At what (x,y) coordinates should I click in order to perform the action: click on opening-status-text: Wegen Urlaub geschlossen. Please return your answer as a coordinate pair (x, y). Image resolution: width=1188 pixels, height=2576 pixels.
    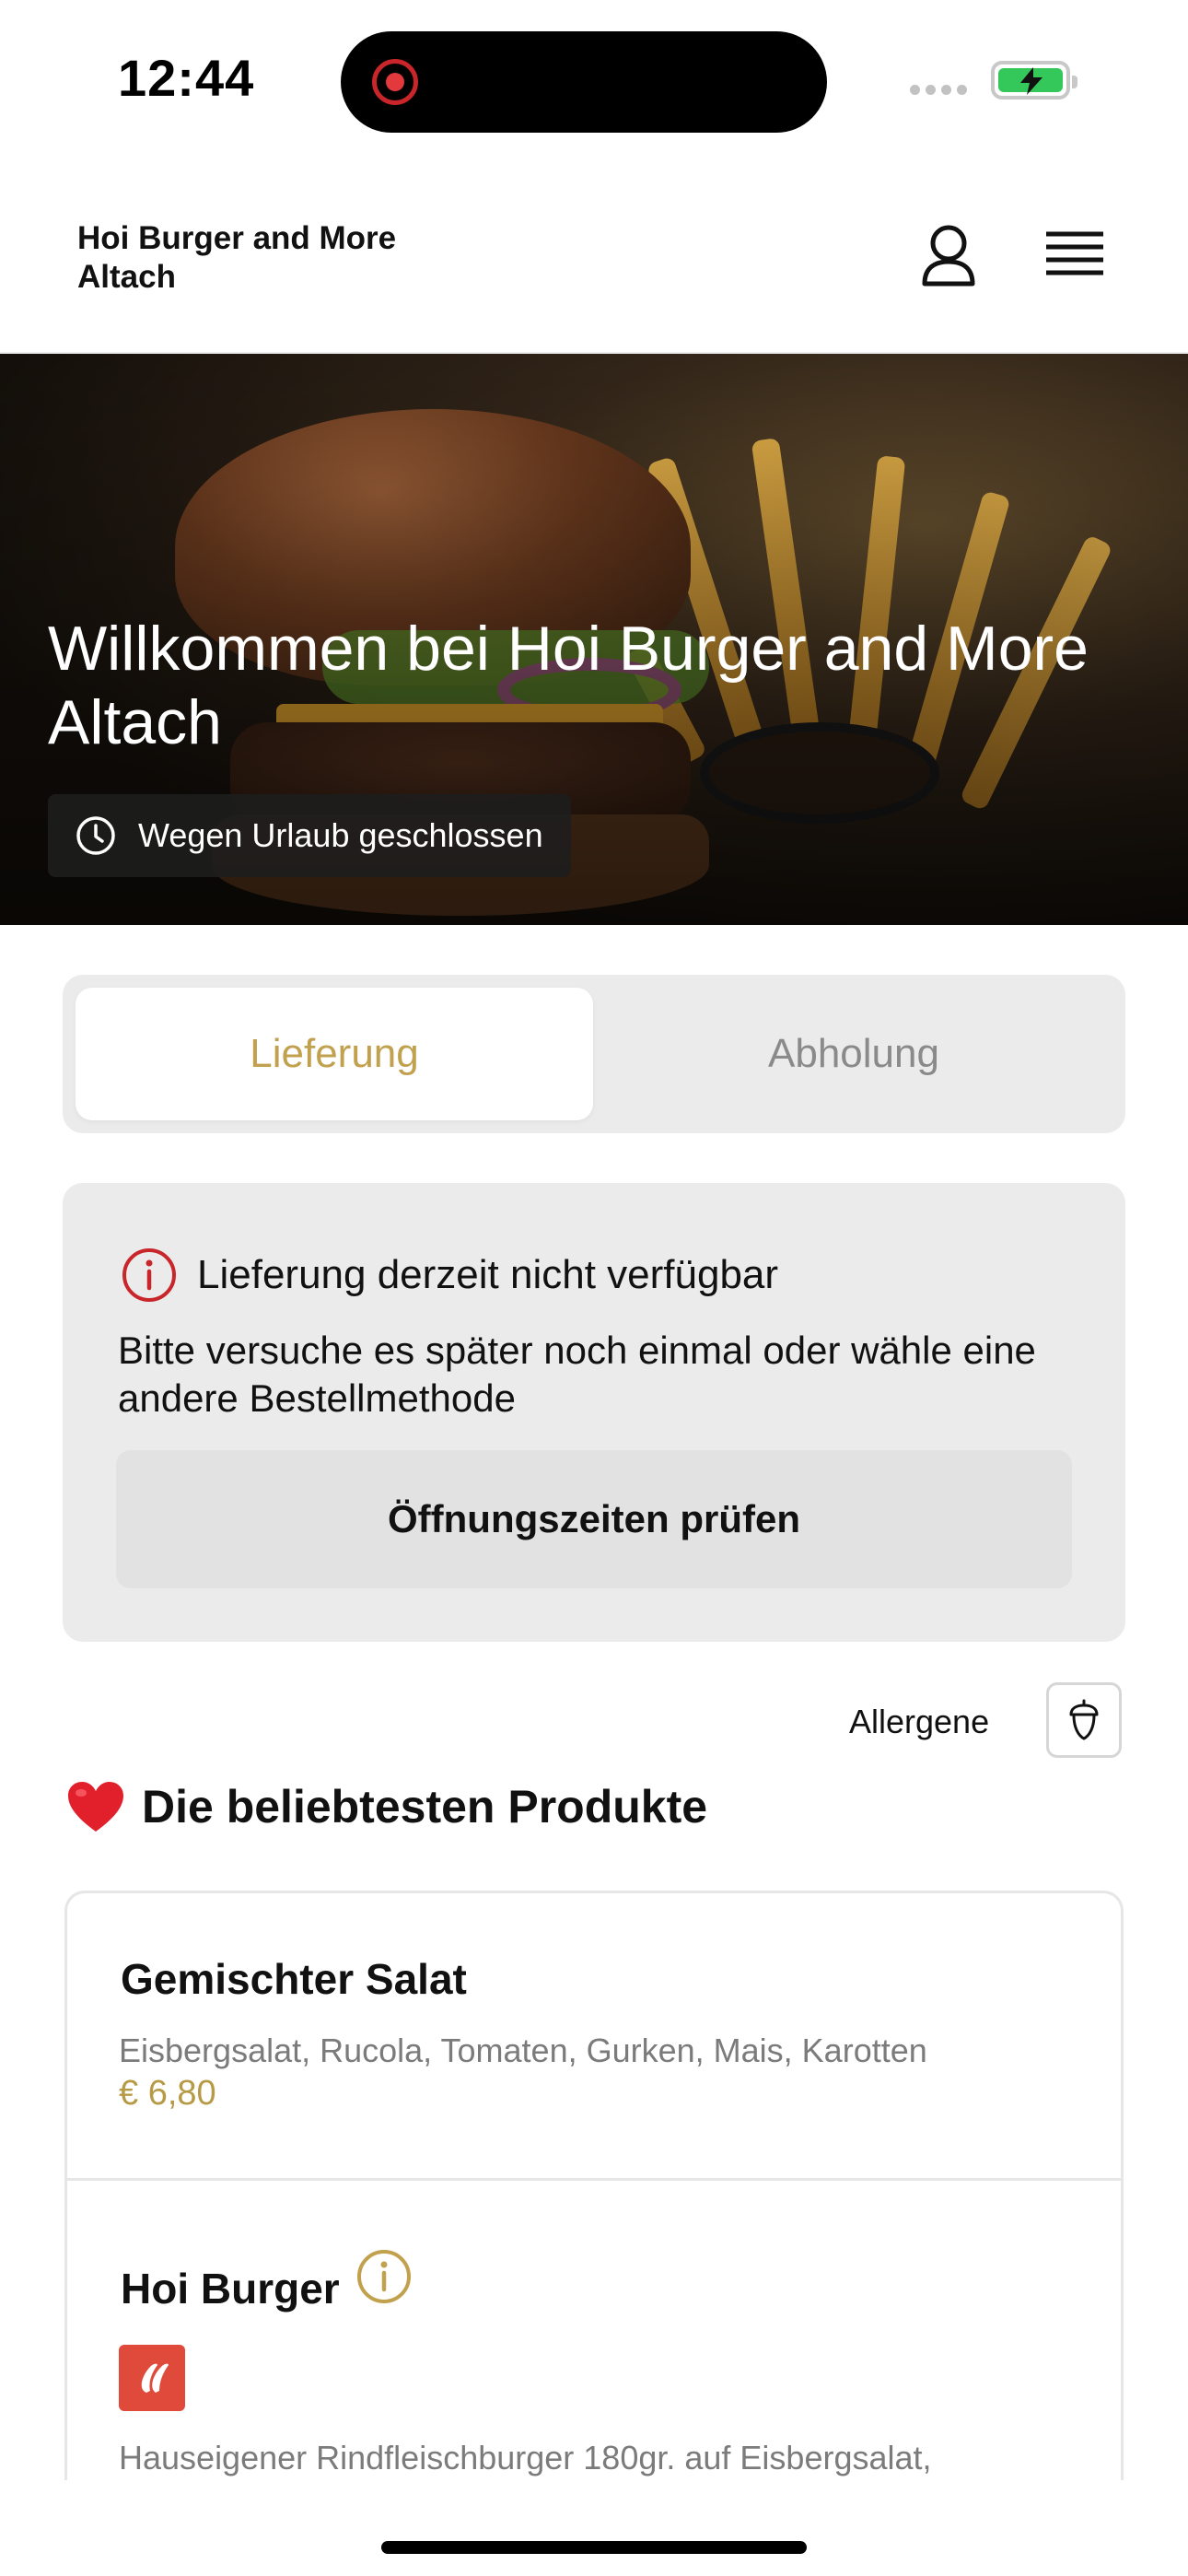
    Looking at the image, I should click on (340, 835).